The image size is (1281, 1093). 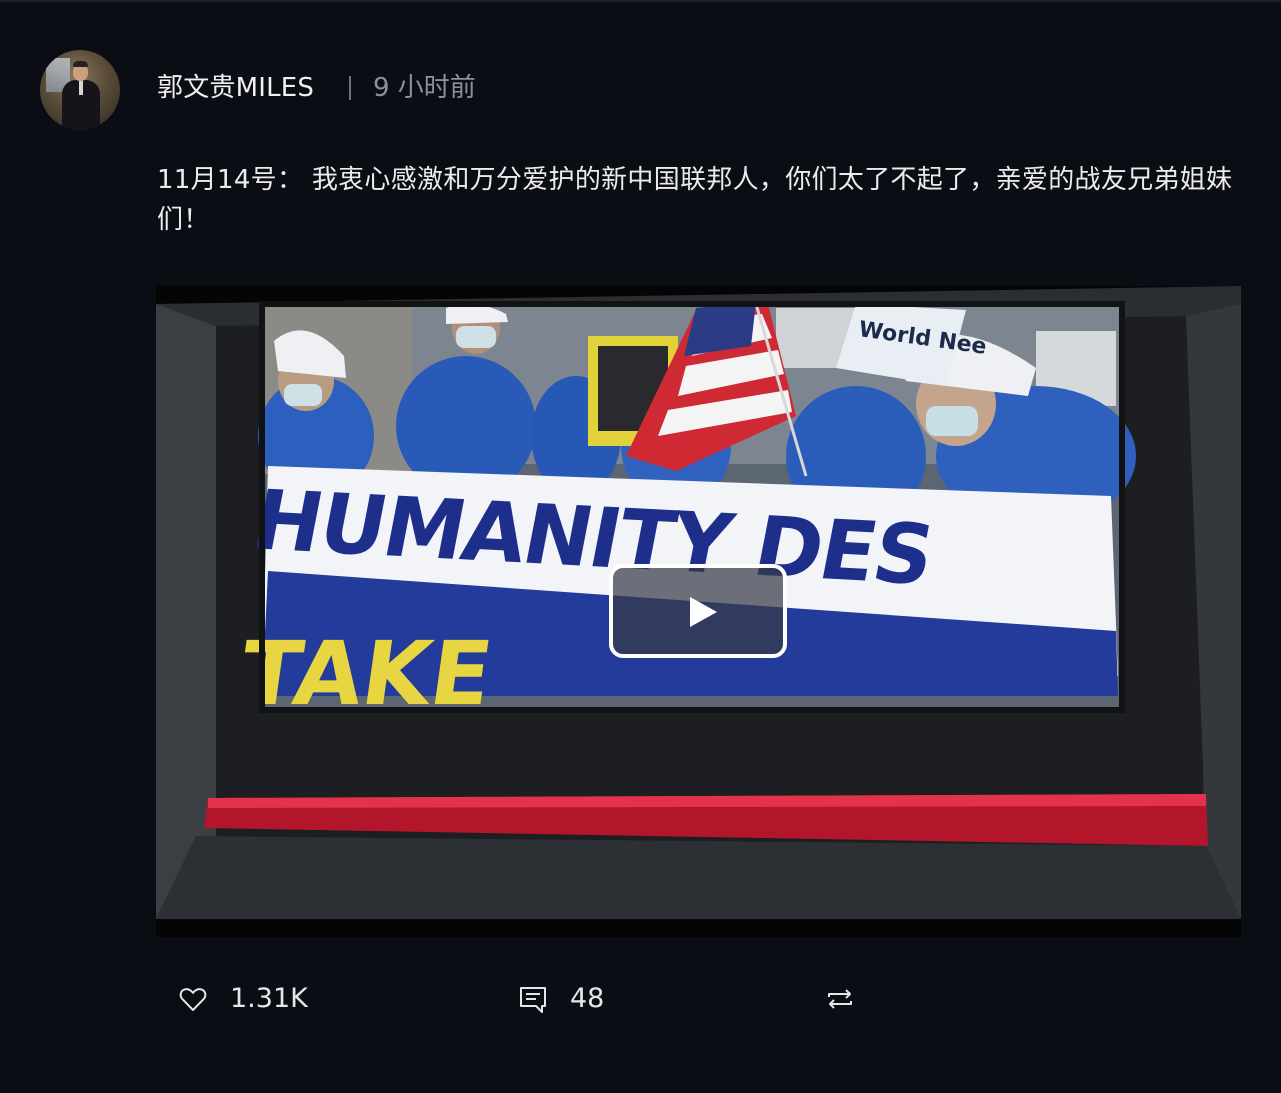 I want to click on header-separator, so click(x=350, y=88).